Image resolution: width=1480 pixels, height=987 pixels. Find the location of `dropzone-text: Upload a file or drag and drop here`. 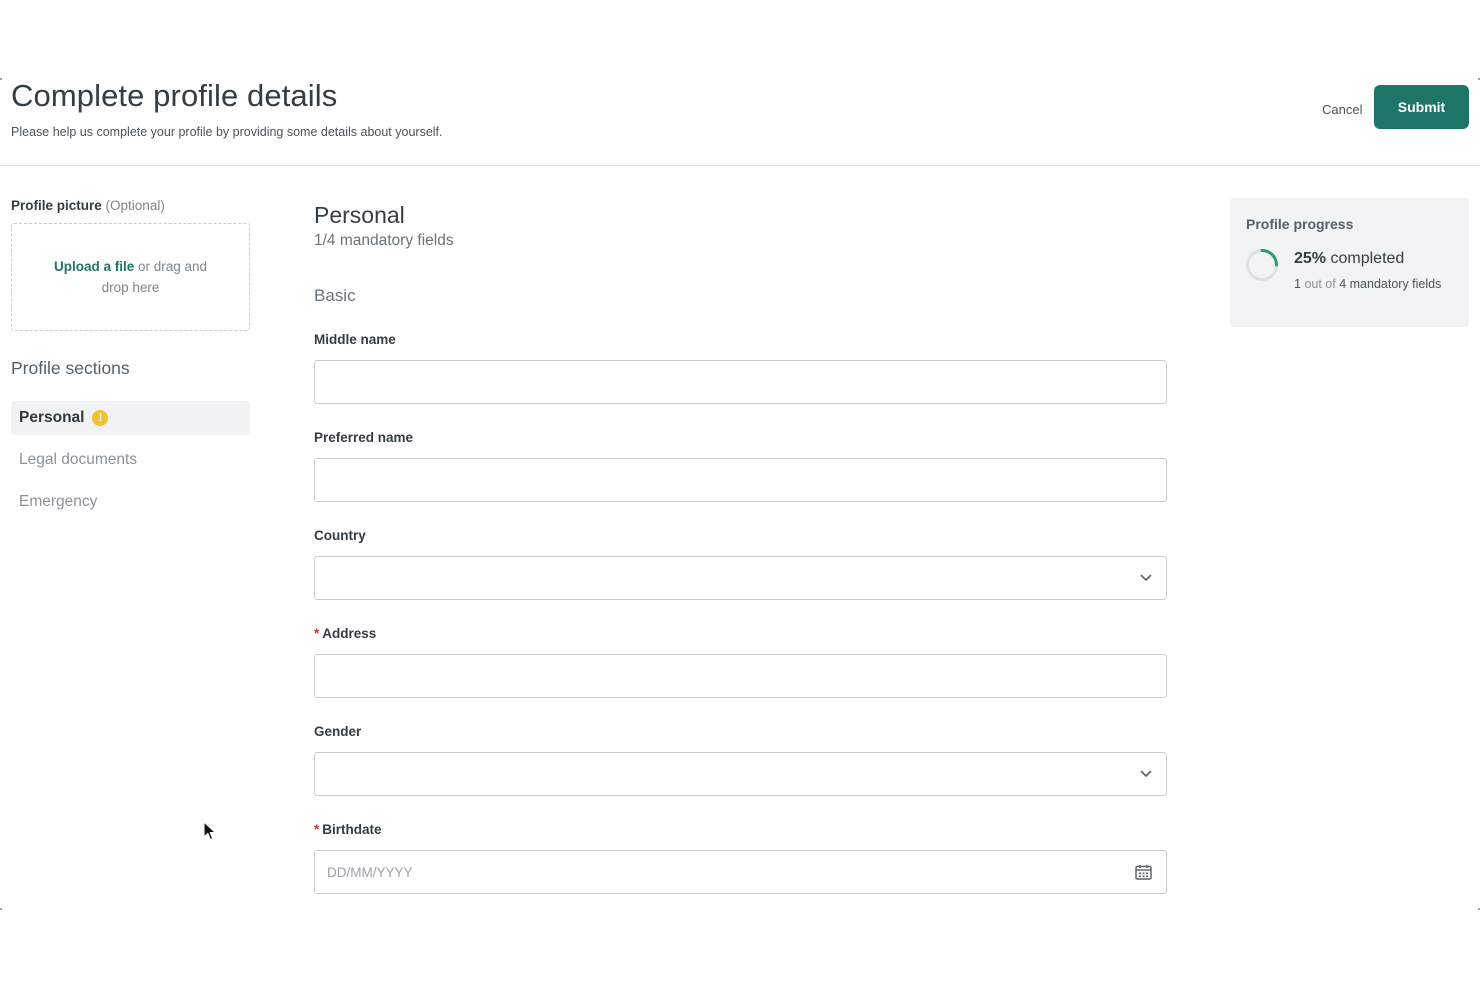

dropzone-text: Upload a file or drag and drop here is located at coordinates (130, 277).